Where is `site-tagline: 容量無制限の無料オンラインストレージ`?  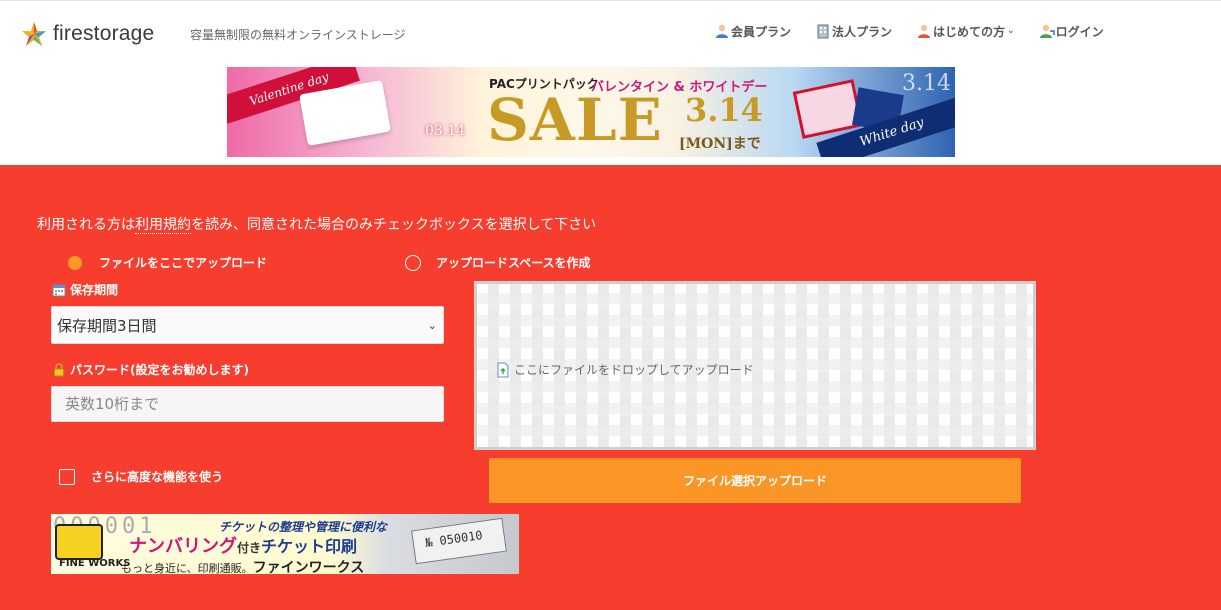 site-tagline: 容量無制限の無料オンラインストレージ is located at coordinates (298, 35).